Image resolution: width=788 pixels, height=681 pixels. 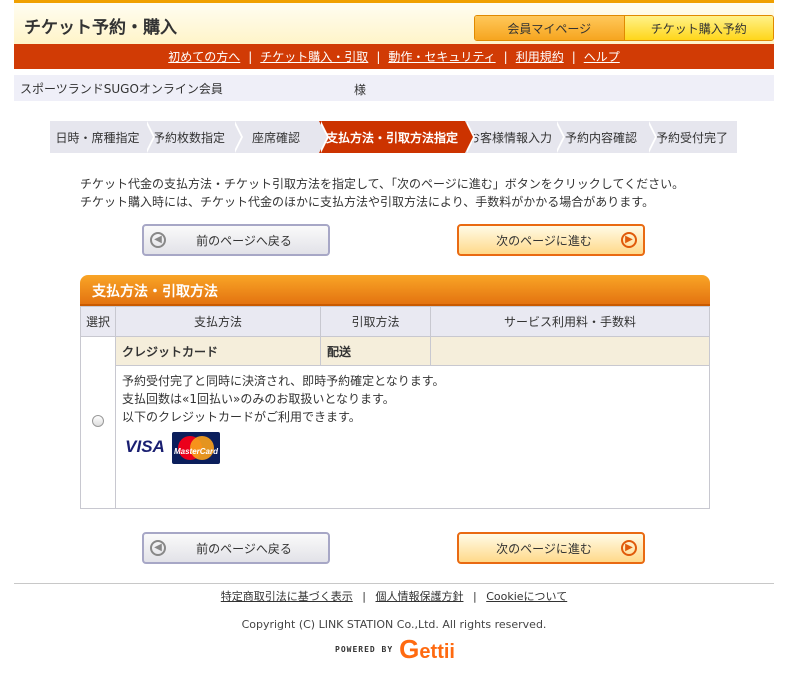 I want to click on footer-link-commercial-law: 特定商取引法に基づく表示, so click(x=287, y=596).